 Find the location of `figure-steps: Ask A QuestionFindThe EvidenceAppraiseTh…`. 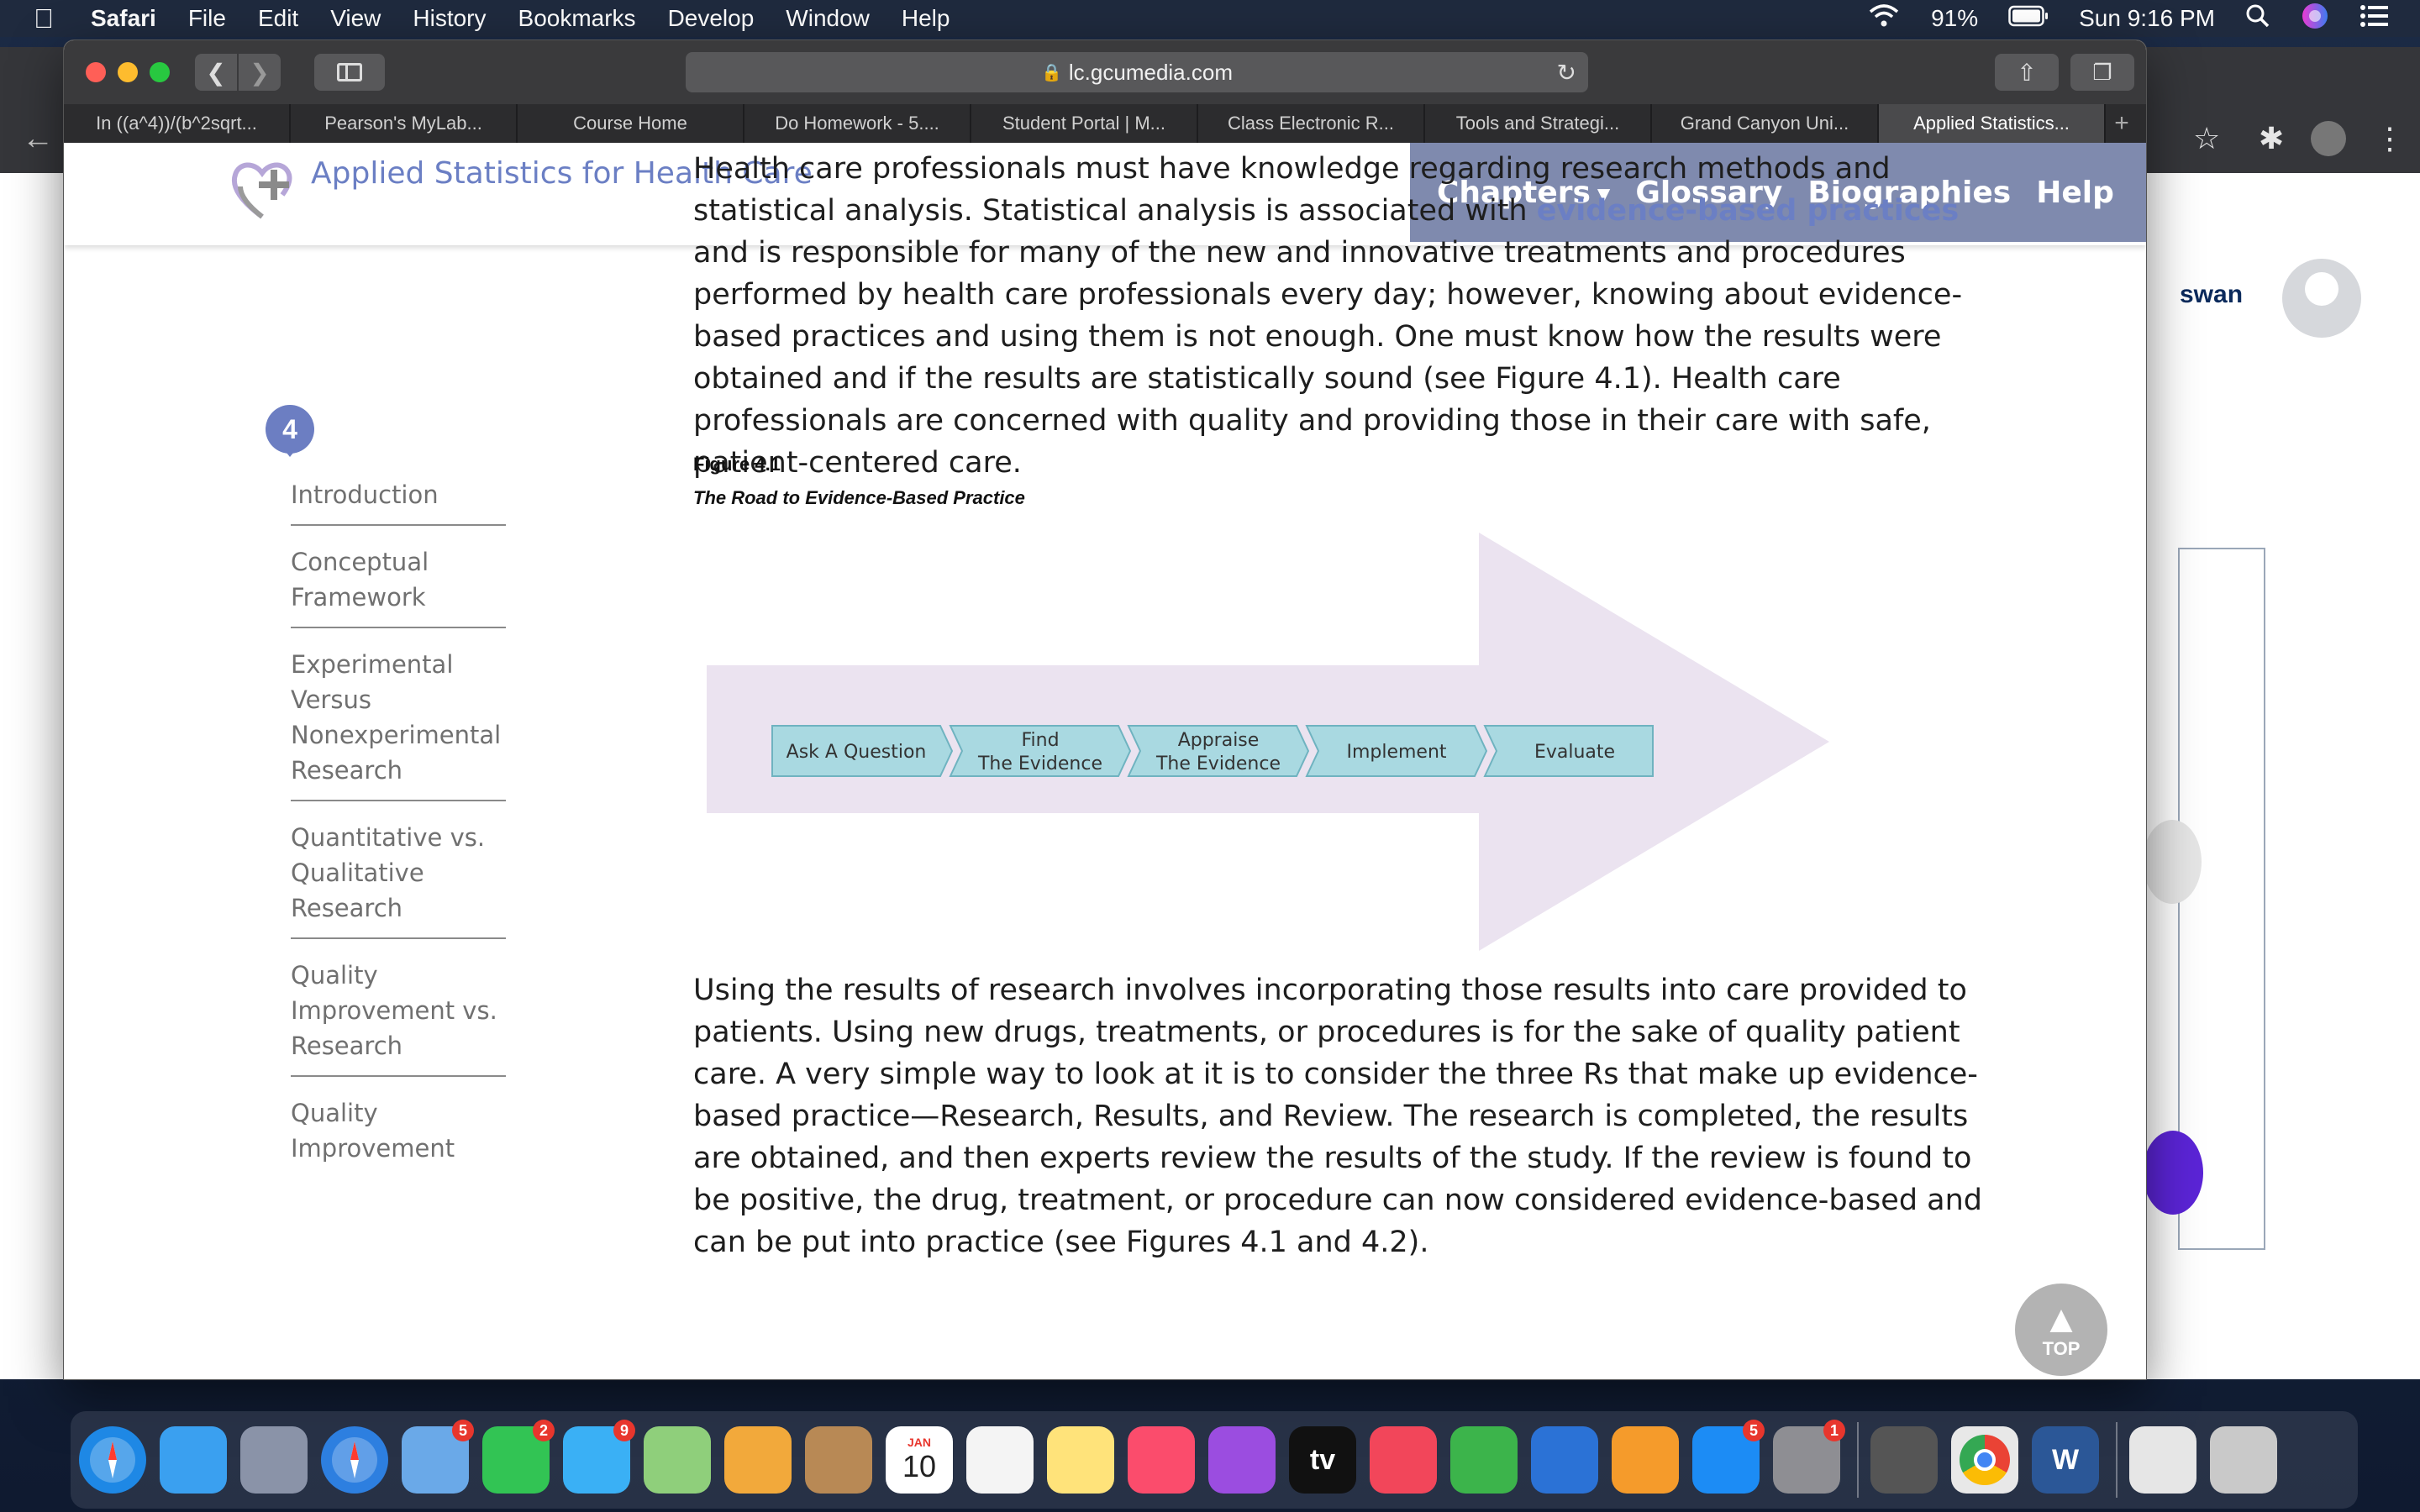

figure-steps: Ask A QuestionFindThe EvidenceAppraiseTh… is located at coordinates (1212, 751).